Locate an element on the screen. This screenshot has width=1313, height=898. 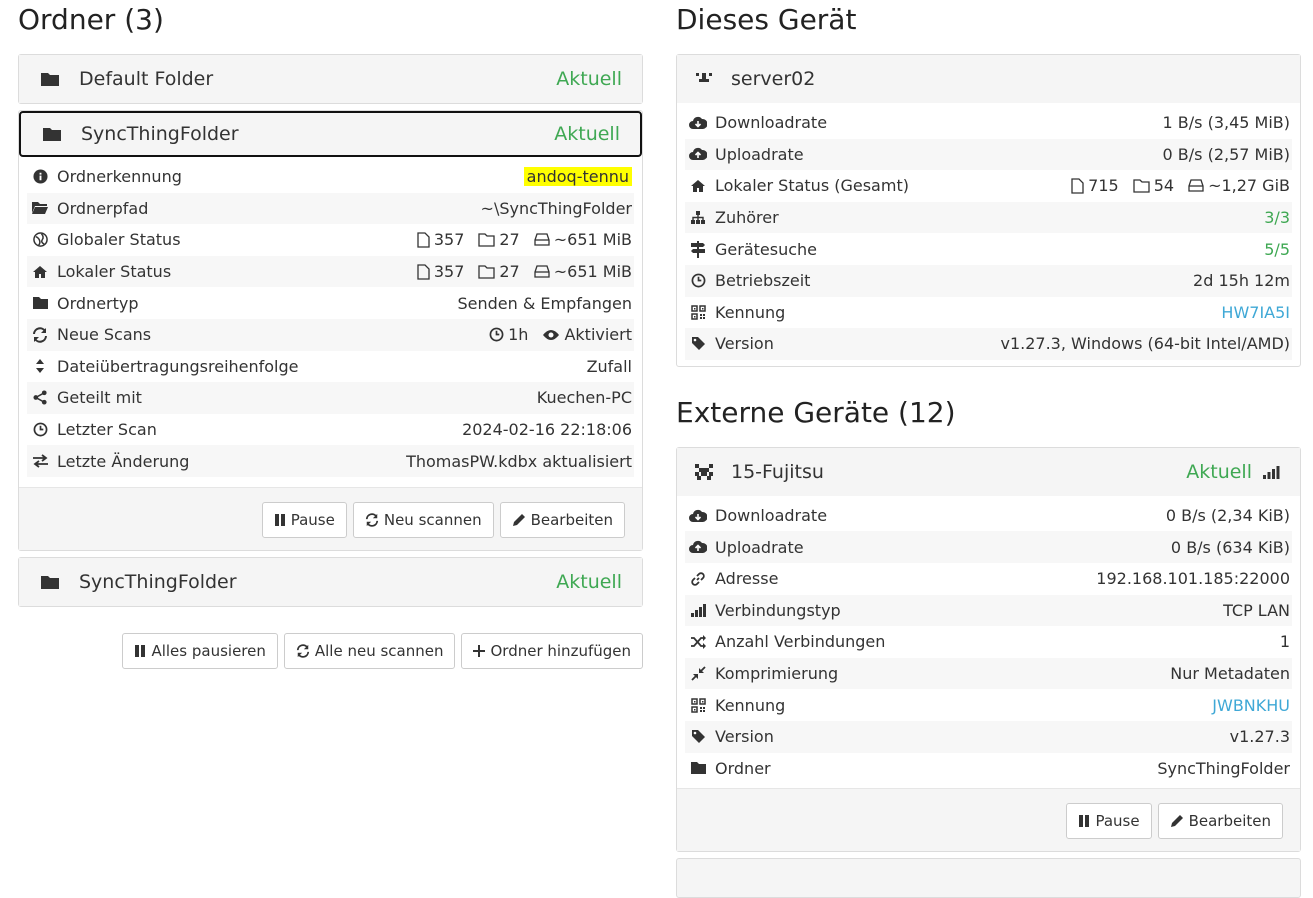
connection-type-row: Verbindungstyp TCP LAN is located at coordinates (988, 610).